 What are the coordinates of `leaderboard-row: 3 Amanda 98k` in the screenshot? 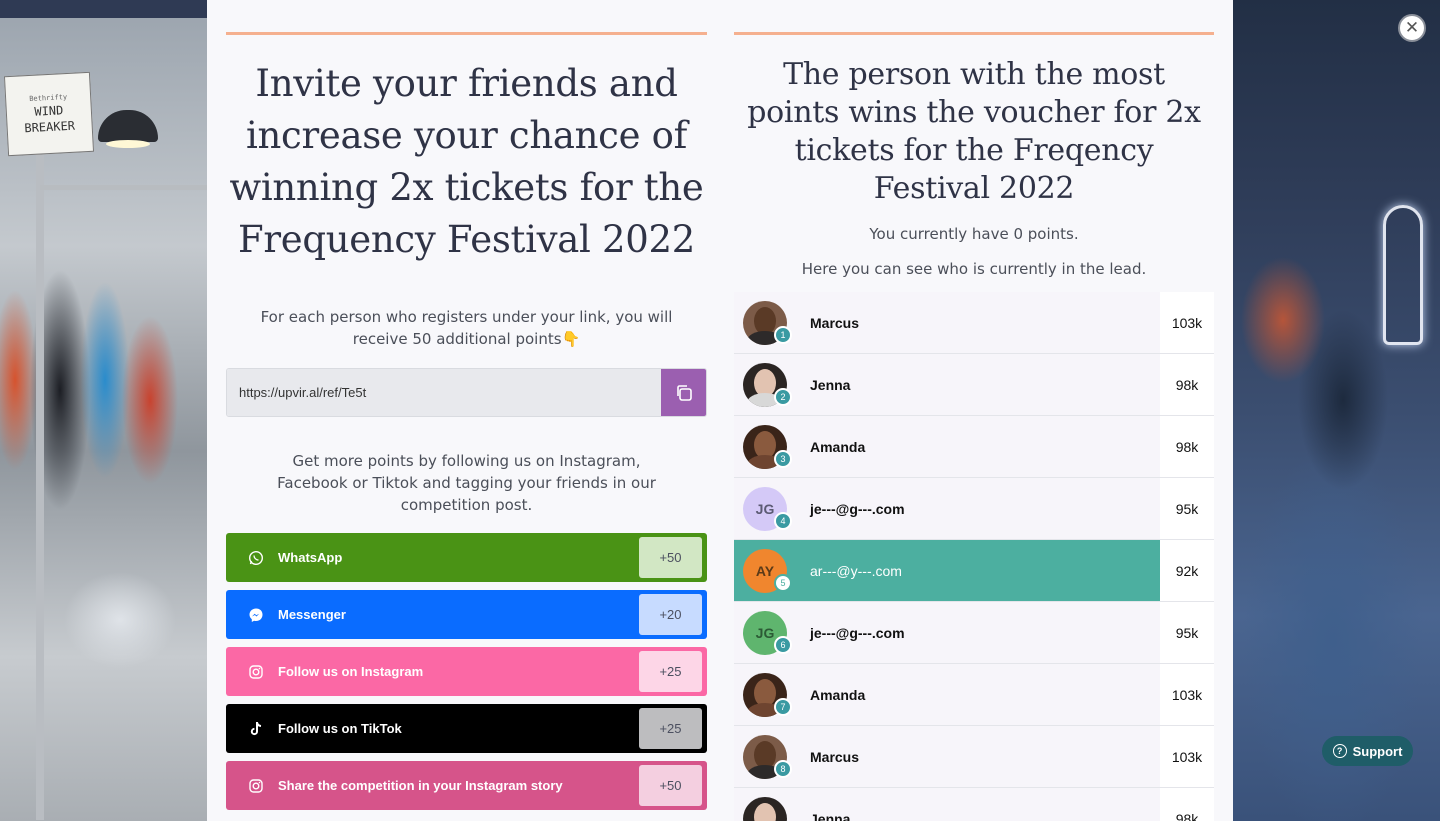 It's located at (974, 447).